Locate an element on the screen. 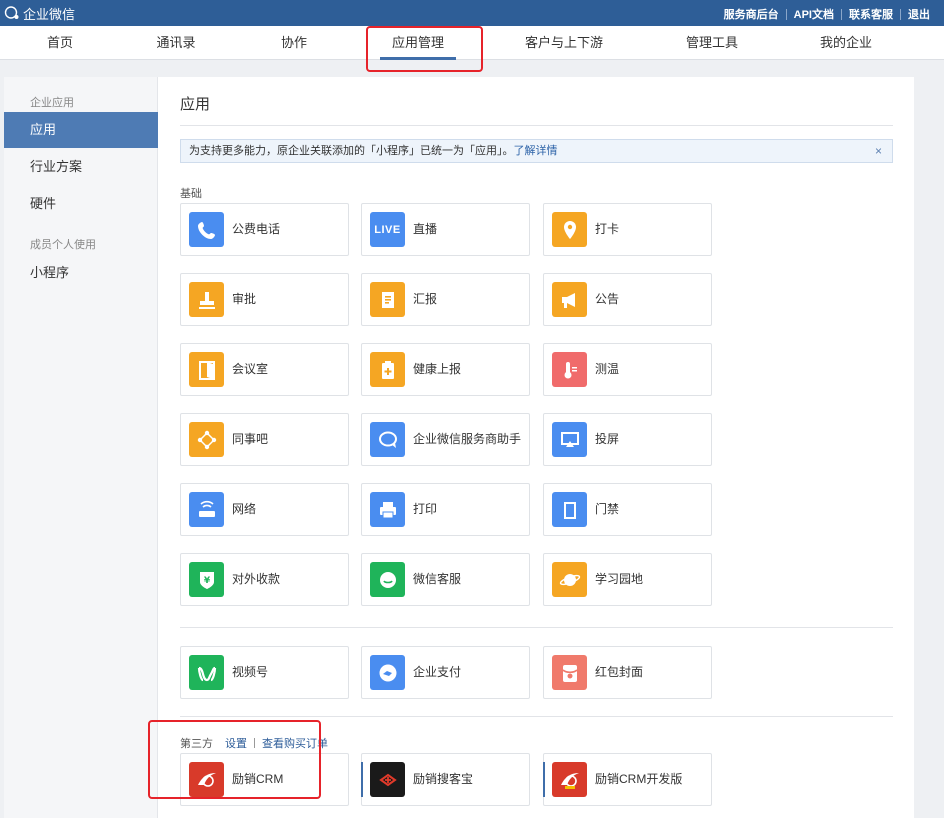 The height and width of the screenshot is (818, 944). health-icon is located at coordinates (387, 369).